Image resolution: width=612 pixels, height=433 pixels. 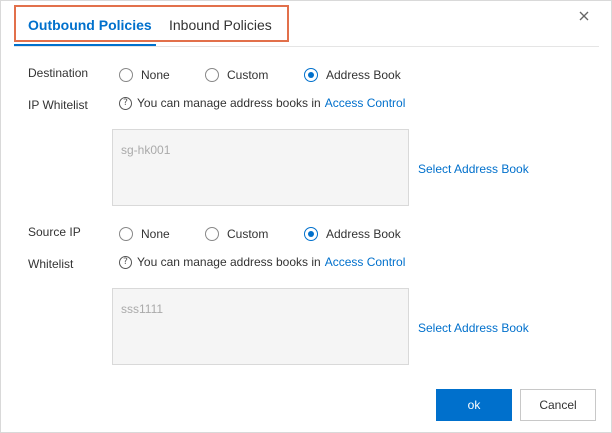 What do you see at coordinates (142, 309) in the screenshot?
I see `selected-address-book: sss1111` at bounding box center [142, 309].